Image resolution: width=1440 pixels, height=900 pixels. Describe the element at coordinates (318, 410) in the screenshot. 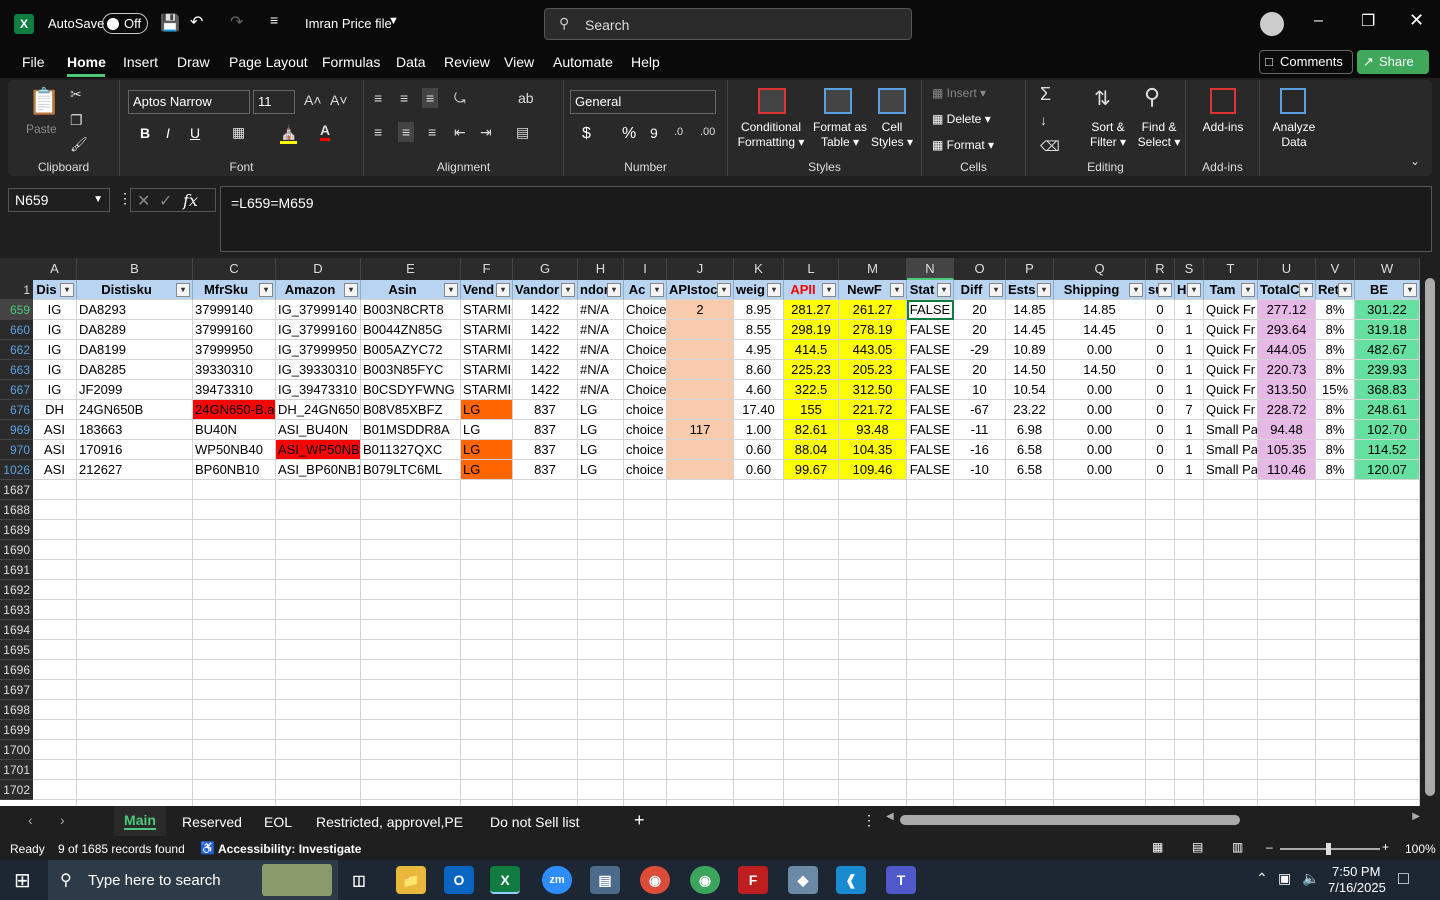

I see `table-cell: DH_24GN650-` at that location.